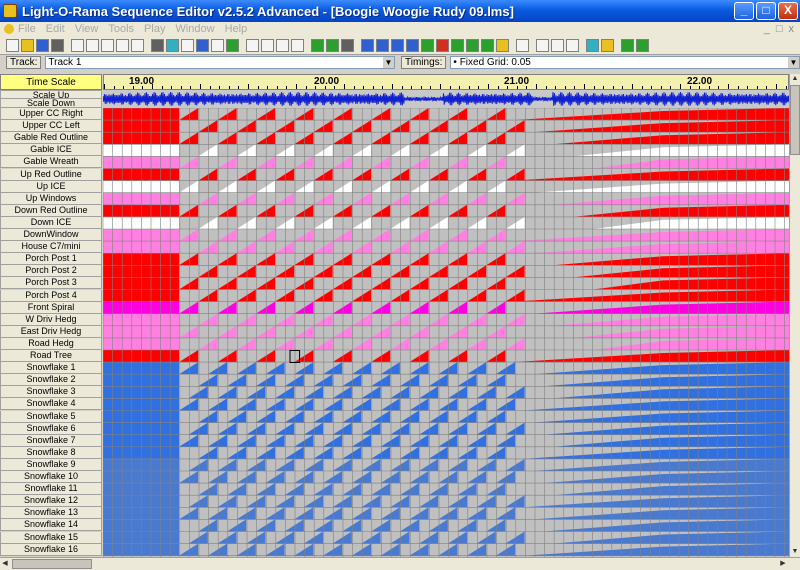 The width and height of the screenshot is (800, 570). I want to click on window-icon, so click(592, 45).